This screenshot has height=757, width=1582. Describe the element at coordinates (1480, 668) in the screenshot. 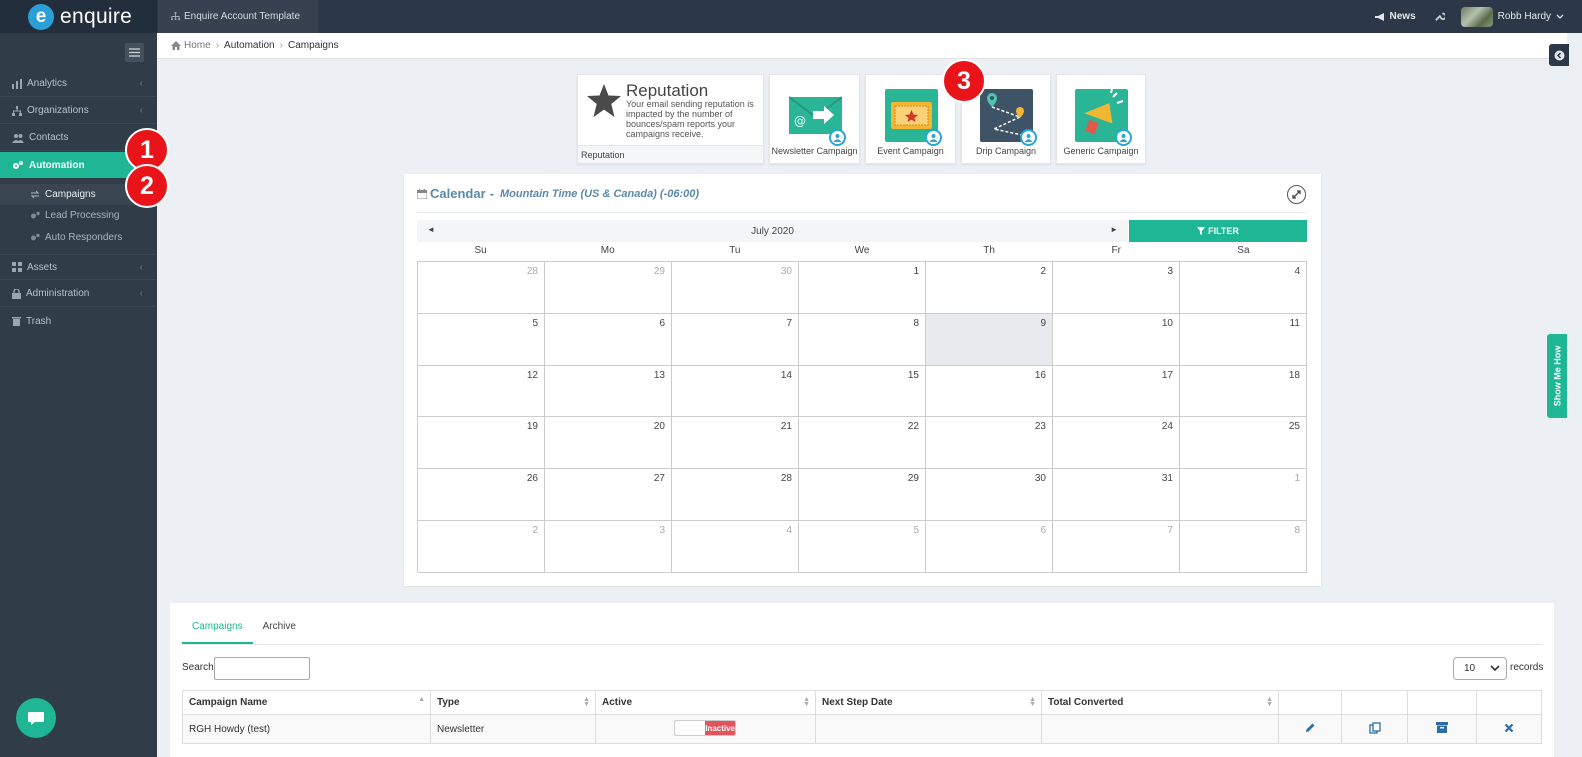

I see `page-size-select: 10` at that location.